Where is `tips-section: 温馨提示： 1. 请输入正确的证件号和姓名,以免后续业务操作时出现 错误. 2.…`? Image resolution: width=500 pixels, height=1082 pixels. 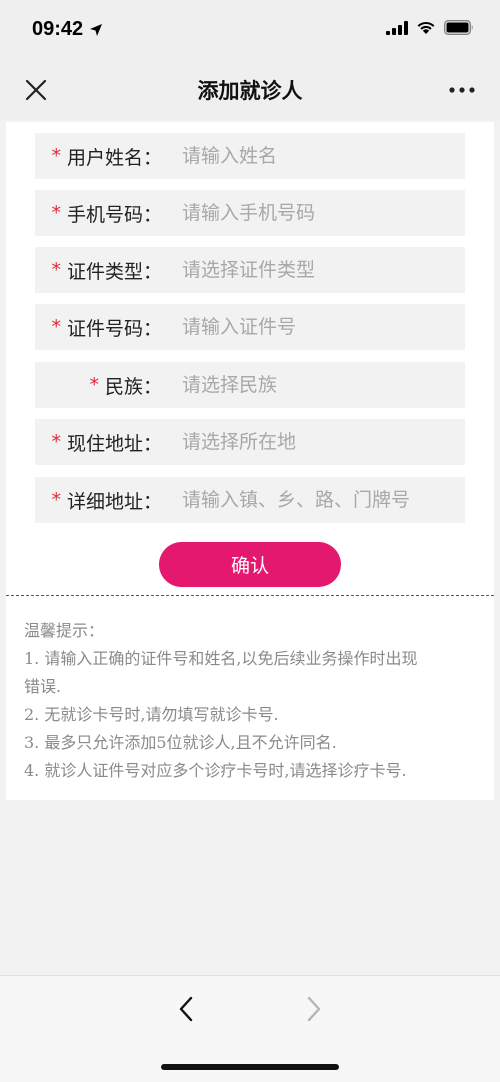 tips-section: 温馨提示： 1. 请输入正确的证件号和姓名,以免后续业务操作时出现 错误. 2.… is located at coordinates (254, 701).